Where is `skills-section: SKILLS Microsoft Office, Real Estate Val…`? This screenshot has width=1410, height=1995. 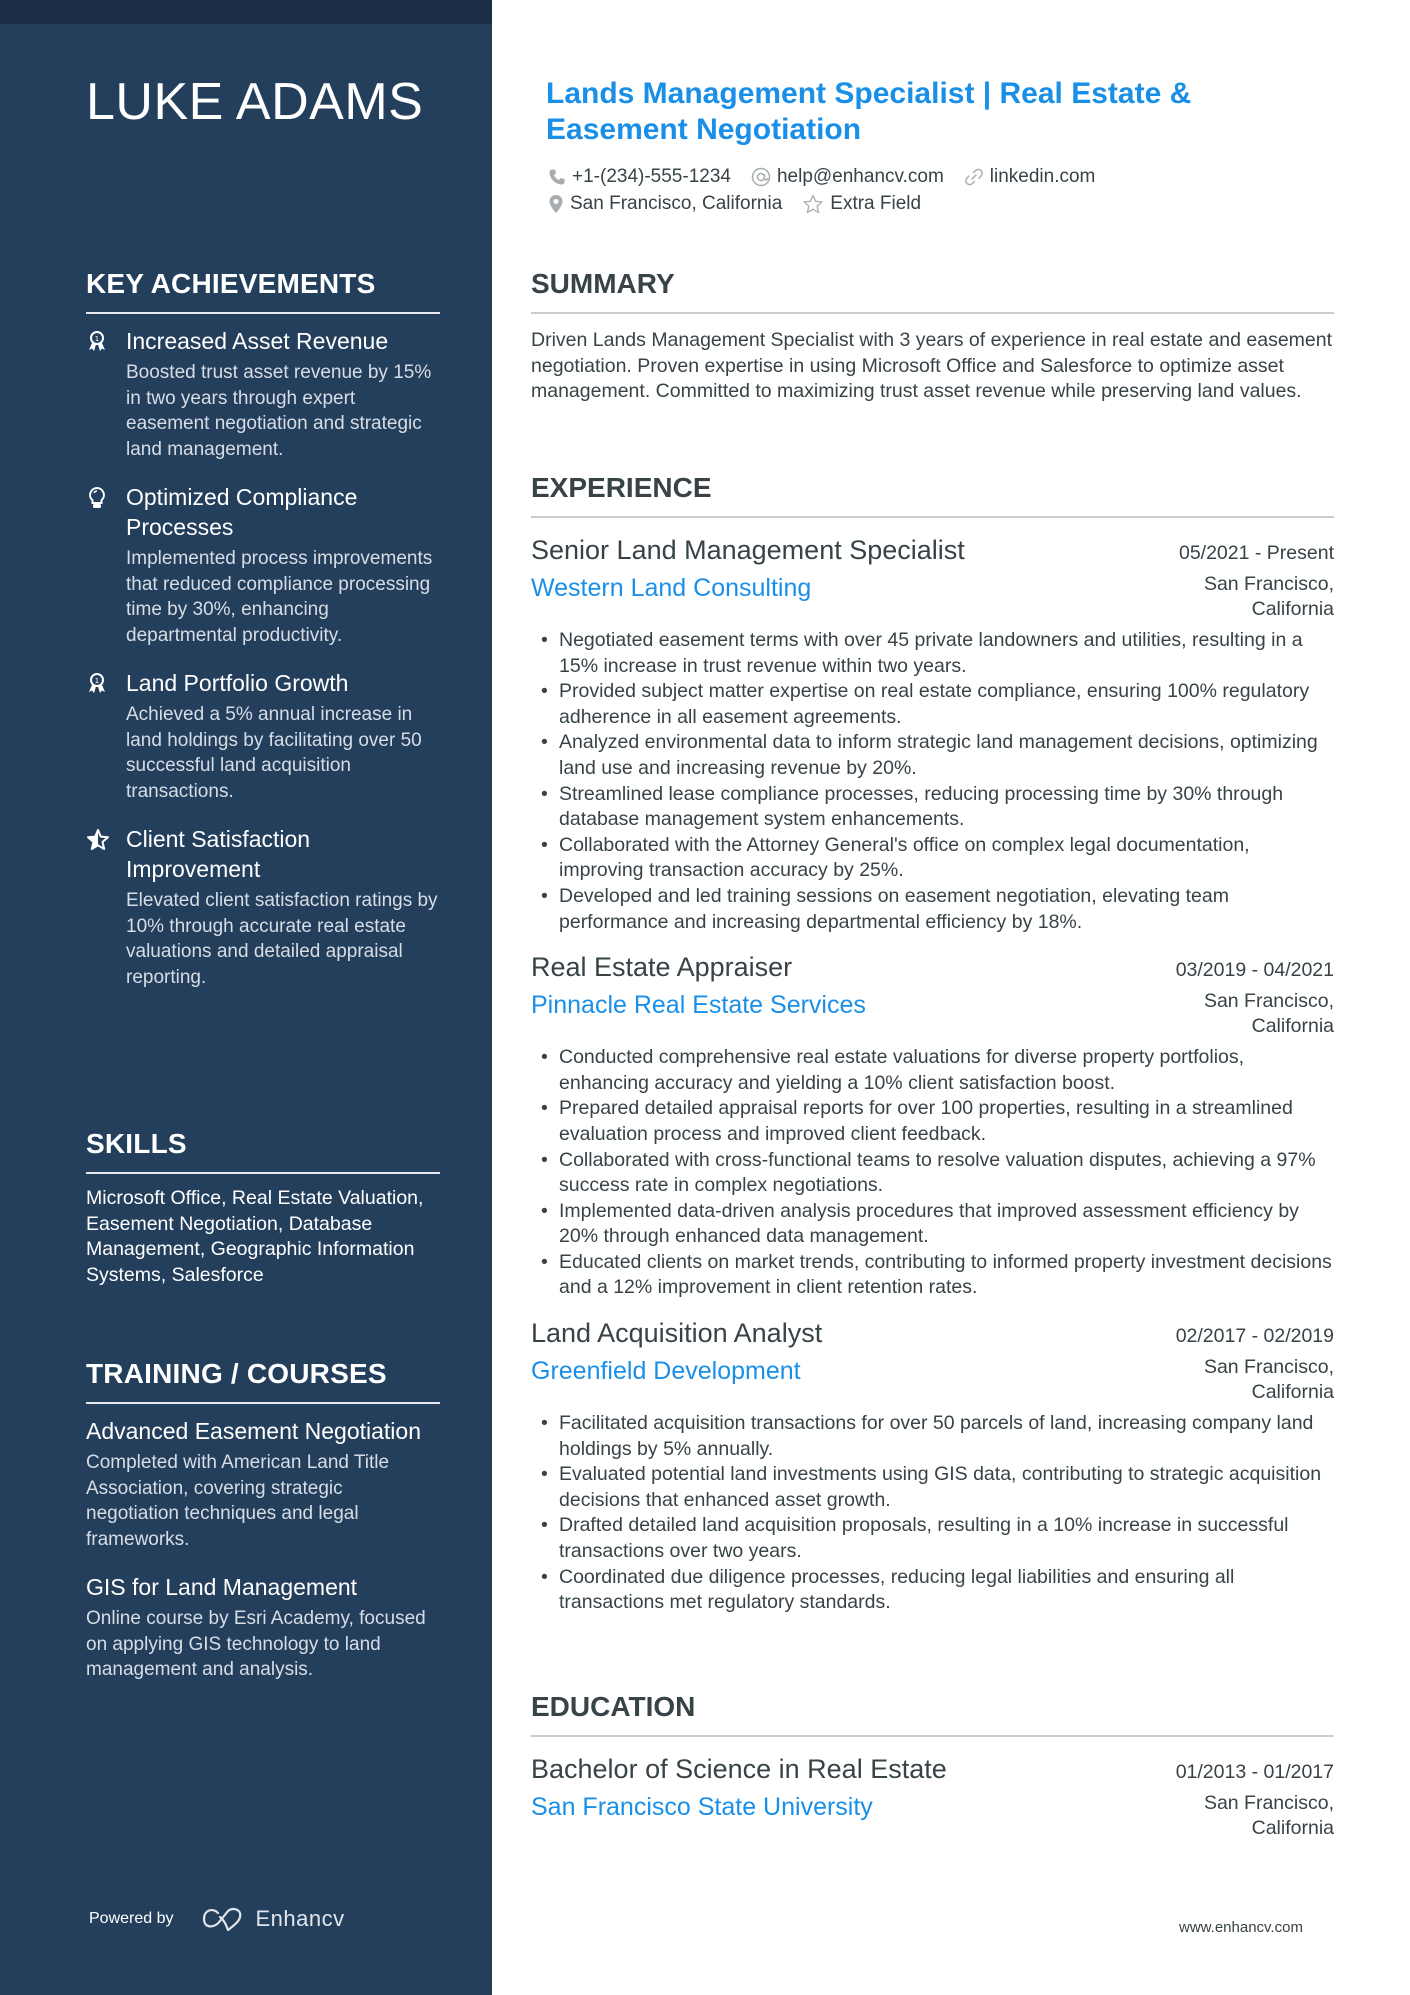 skills-section: SKILLS Microsoft Office, Real Estate Val… is located at coordinates (263, 1208).